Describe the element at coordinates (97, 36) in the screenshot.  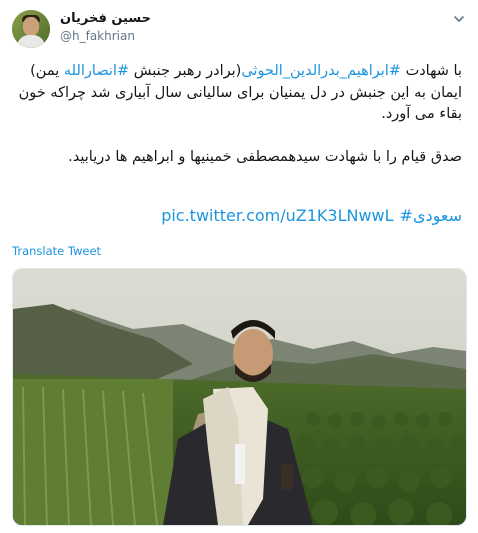
I see `author-handle: @h_fakhrian` at that location.